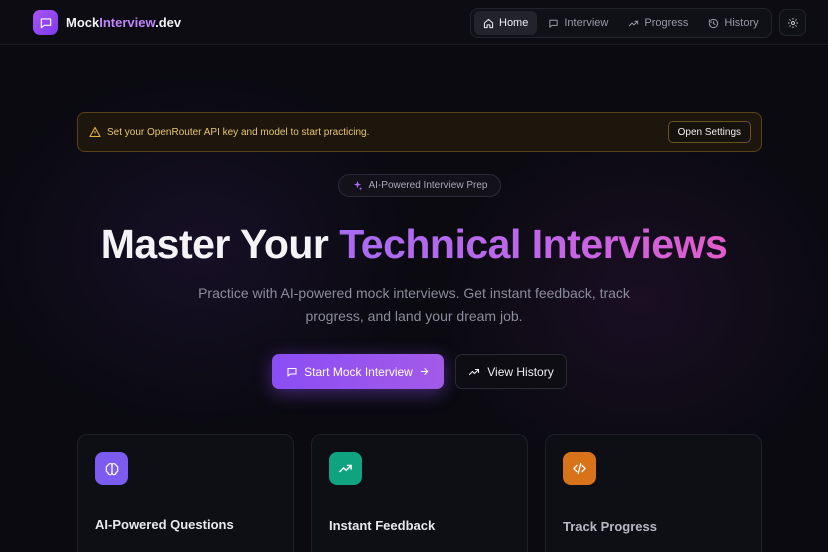 The image size is (828, 552). I want to click on view-history-button: View History, so click(511, 371).